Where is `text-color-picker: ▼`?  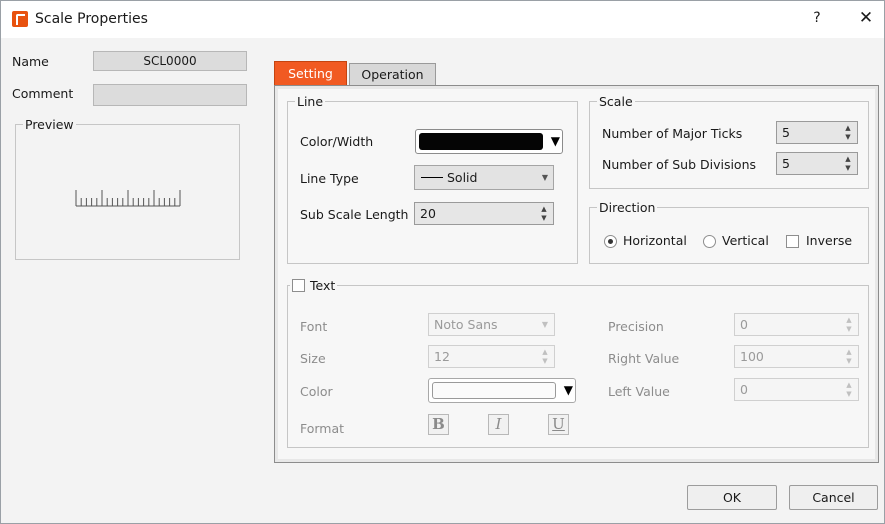 text-color-picker: ▼ is located at coordinates (502, 390).